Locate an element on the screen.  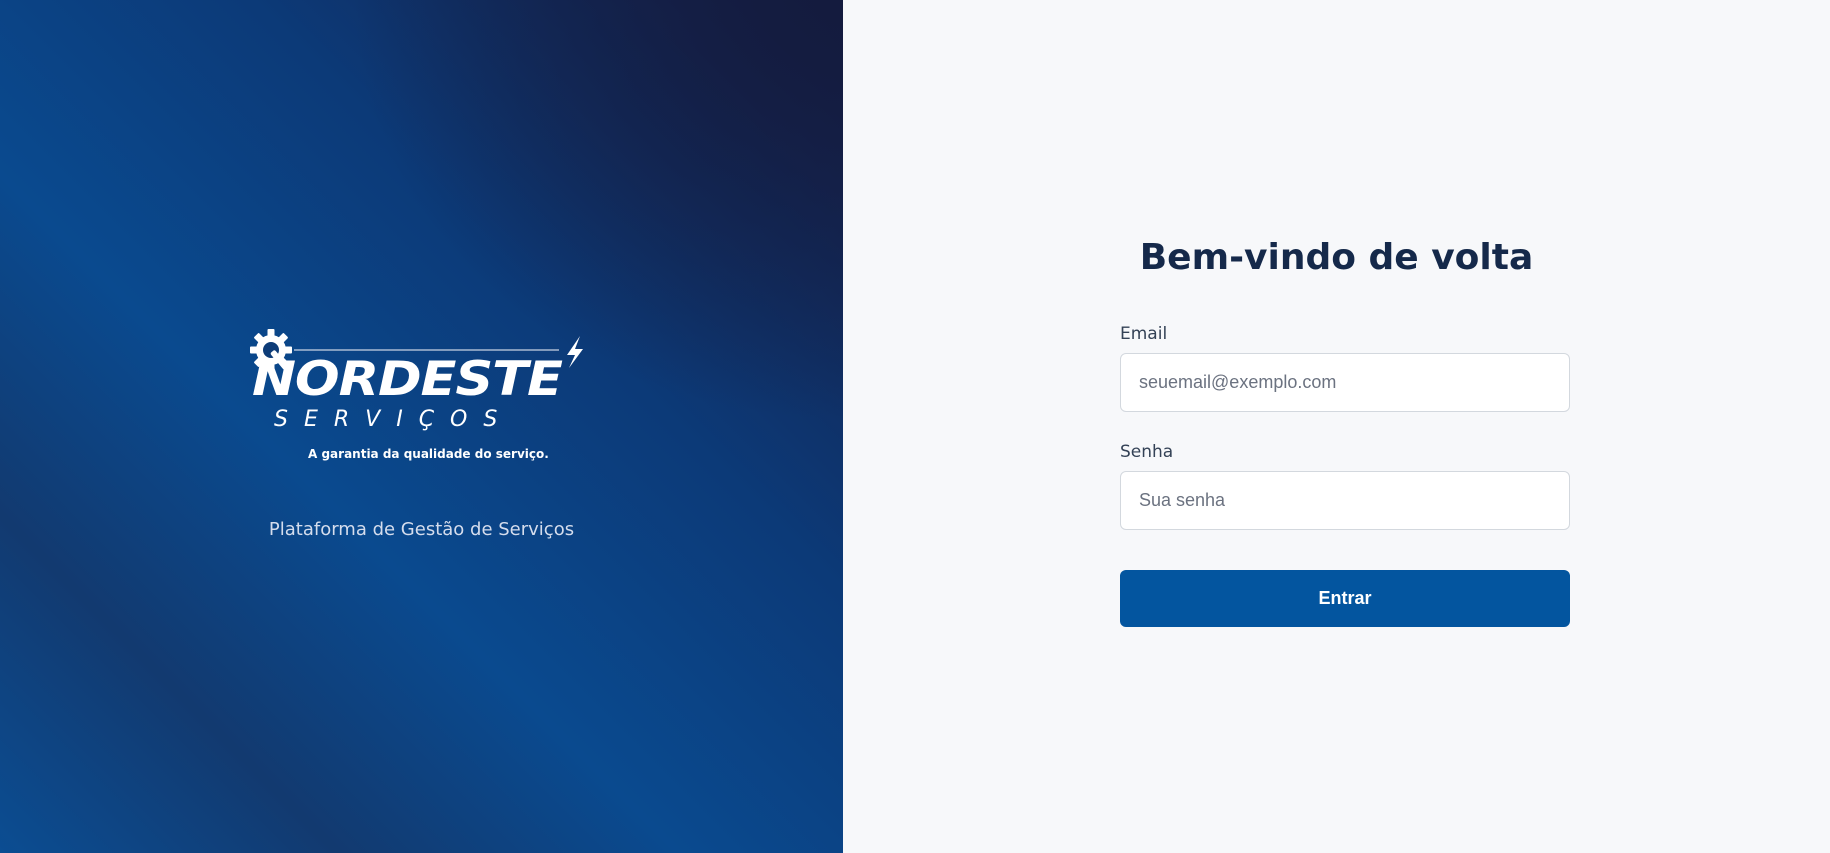
email-label: Email is located at coordinates (1144, 334).